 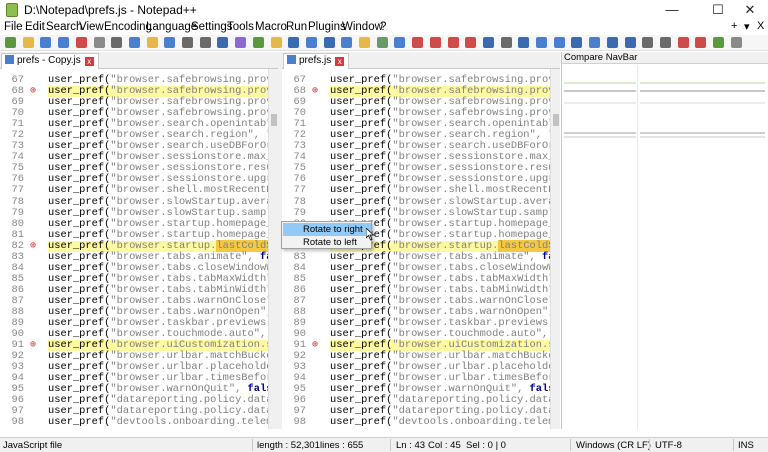 What do you see at coordinates (734, 26) in the screenshot?
I see `add-tab-button: +` at bounding box center [734, 26].